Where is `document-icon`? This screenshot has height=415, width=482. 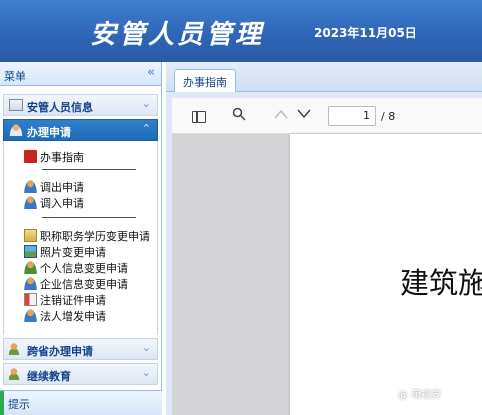 document-icon is located at coordinates (30, 235).